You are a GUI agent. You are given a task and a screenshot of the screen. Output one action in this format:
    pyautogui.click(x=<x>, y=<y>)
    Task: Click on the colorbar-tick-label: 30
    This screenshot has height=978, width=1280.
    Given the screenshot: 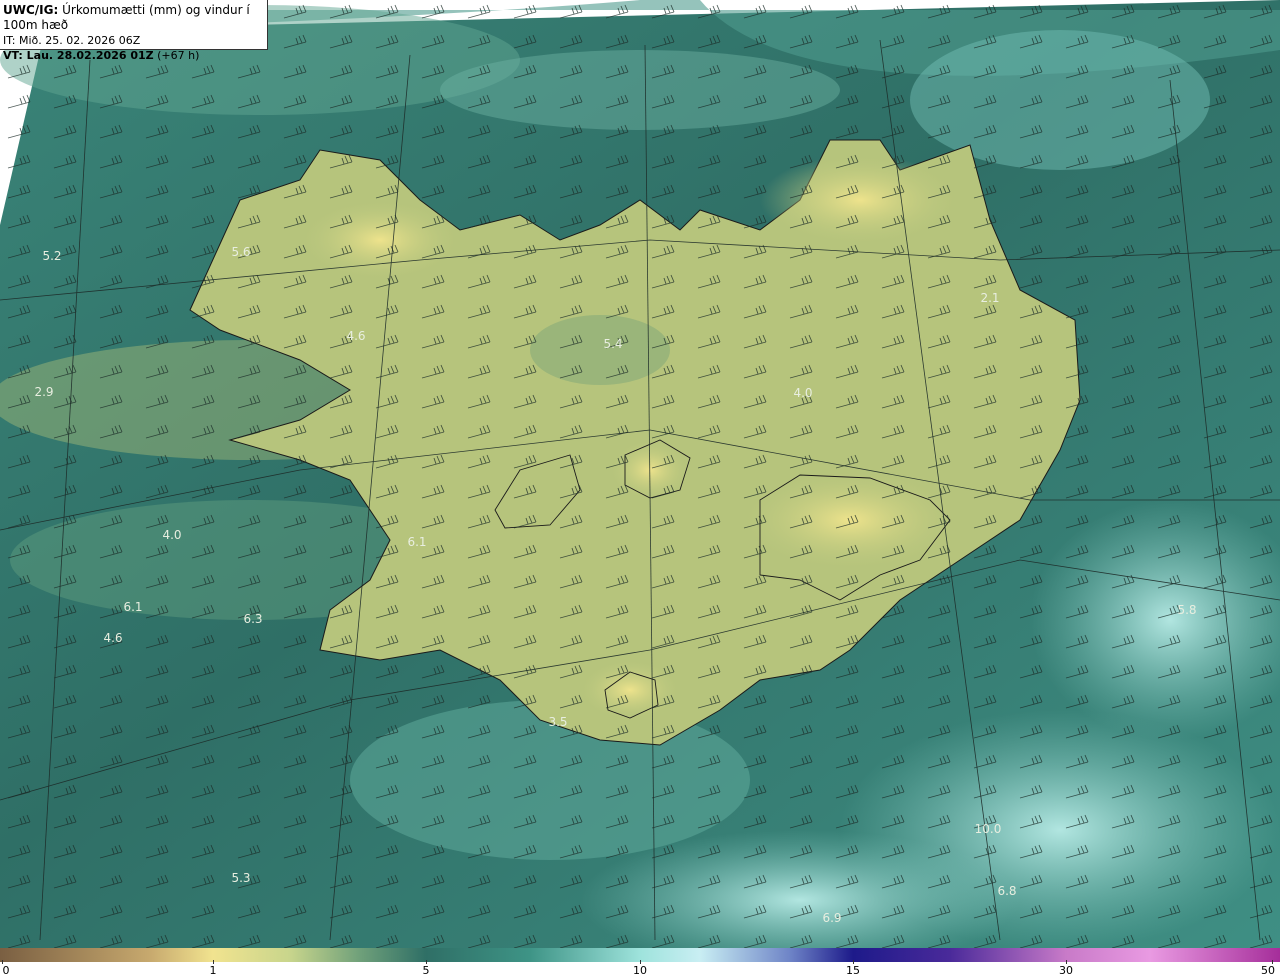 What is the action you would take?
    pyautogui.click(x=1066, y=970)
    